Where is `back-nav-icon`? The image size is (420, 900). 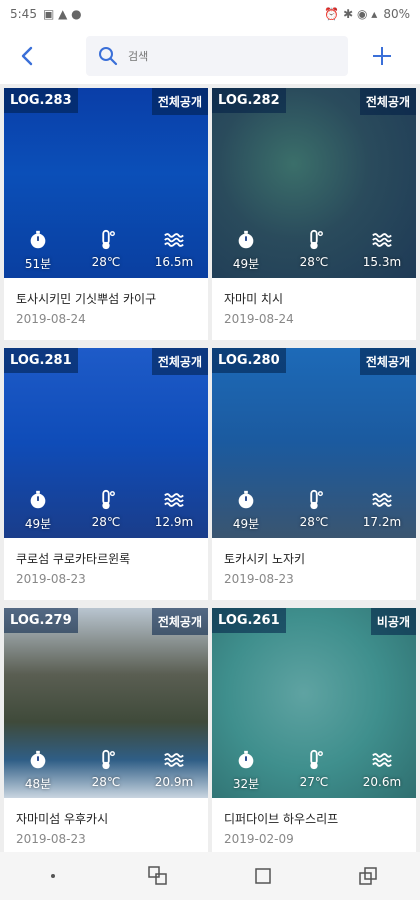
back-nav-icon is located at coordinates (367, 876).